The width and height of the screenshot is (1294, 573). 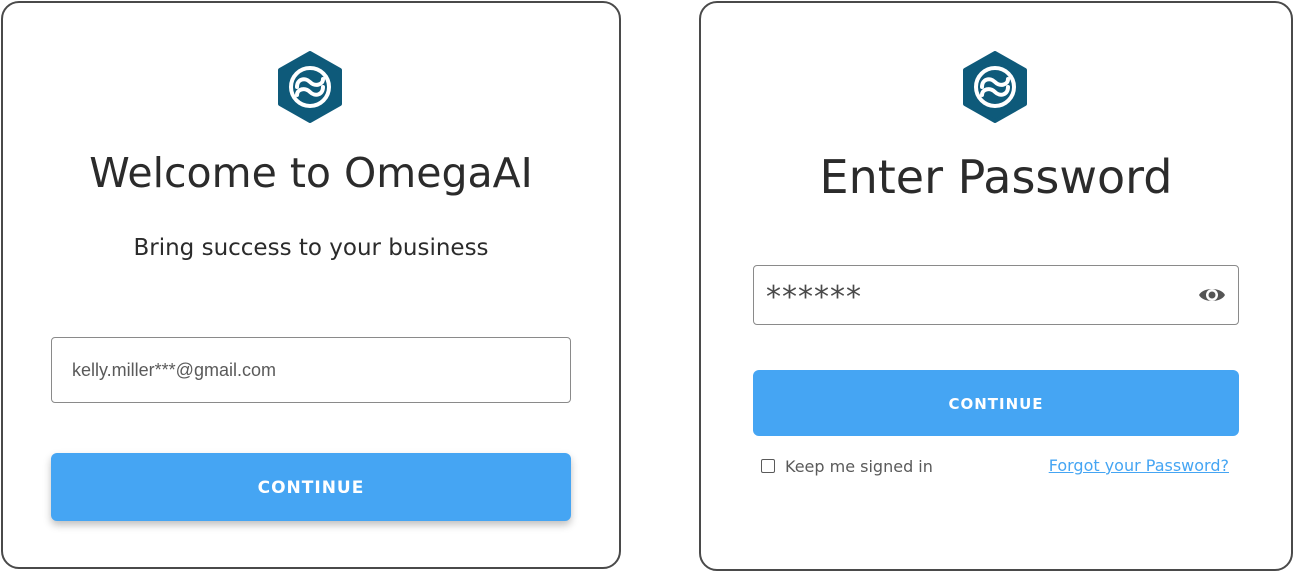 What do you see at coordinates (996, 295) in the screenshot?
I see `password-field: ******` at bounding box center [996, 295].